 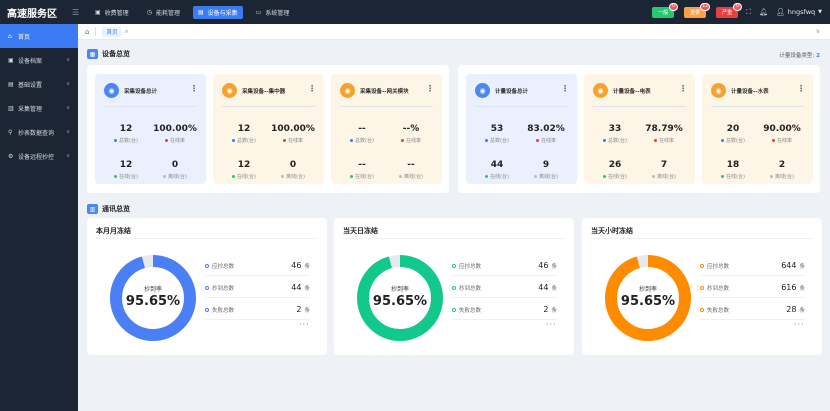 I want to click on stat-label: 在线率, so click(x=548, y=141).